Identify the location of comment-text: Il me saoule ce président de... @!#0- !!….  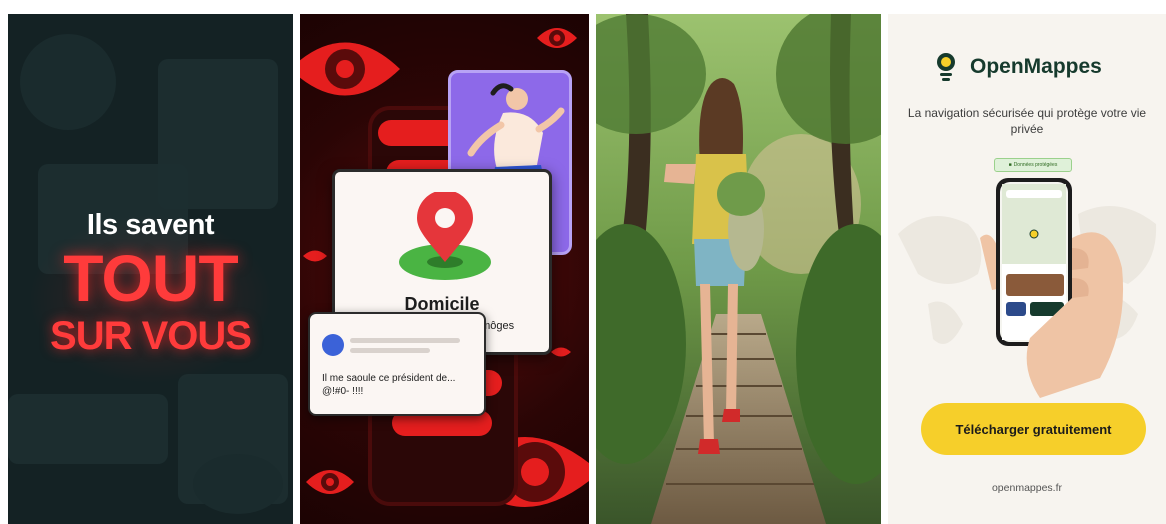
(389, 385).